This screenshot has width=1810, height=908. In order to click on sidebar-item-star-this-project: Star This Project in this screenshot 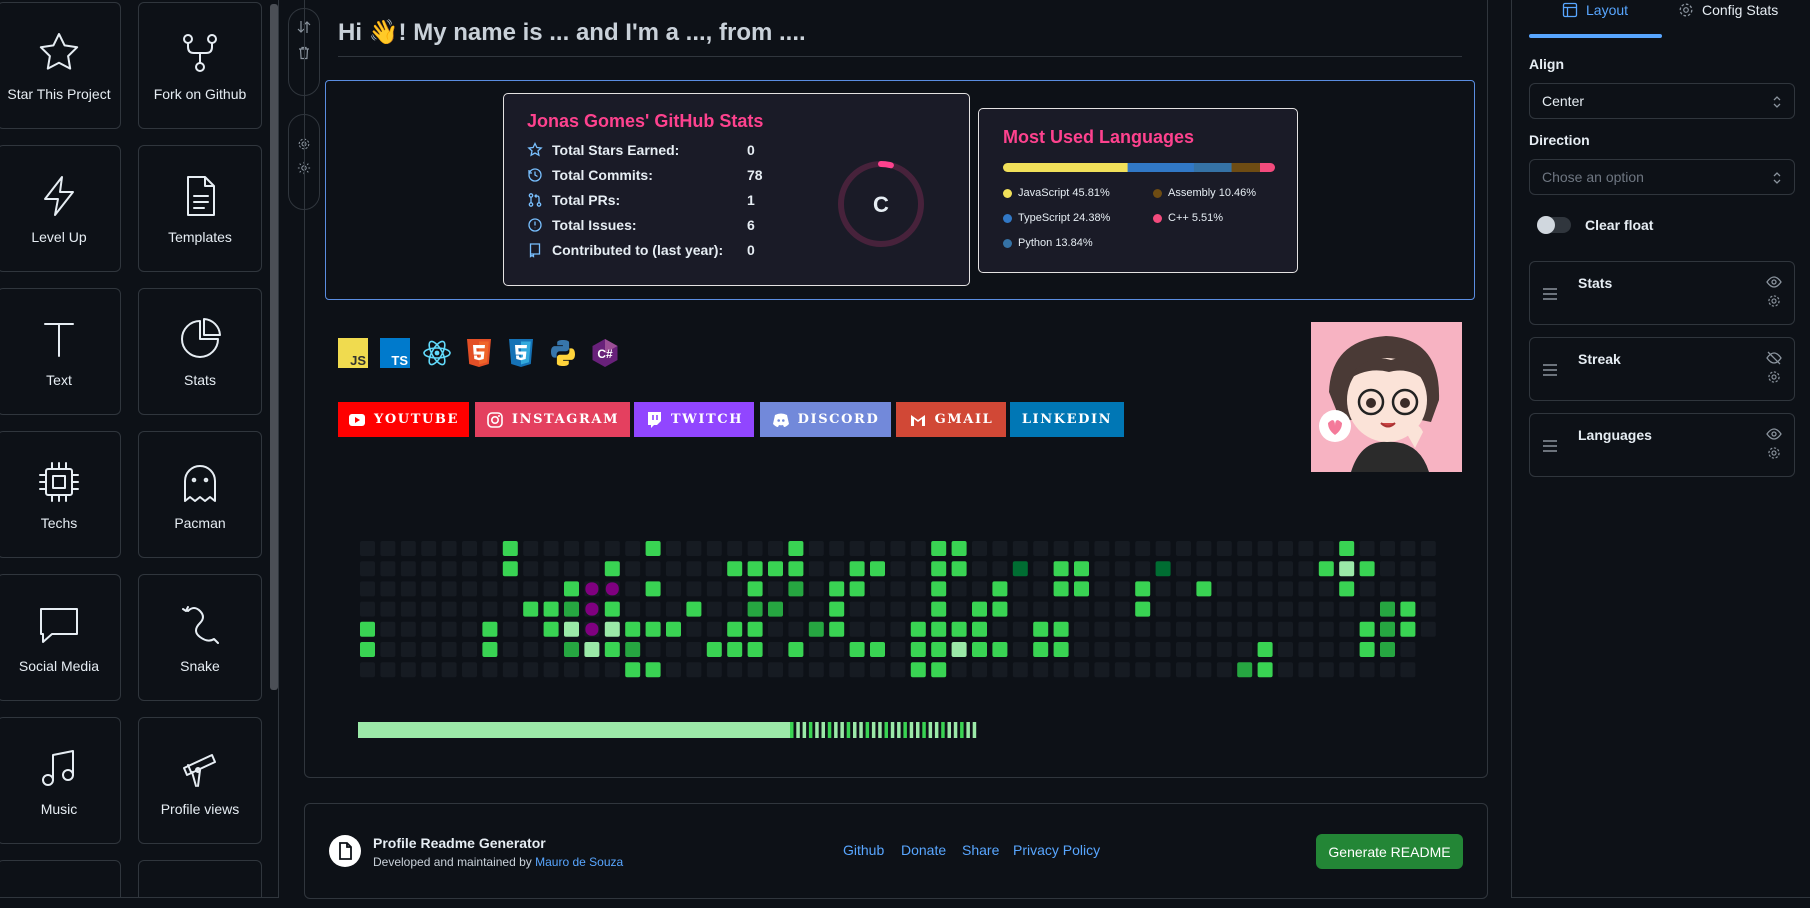, I will do `click(60, 65)`.